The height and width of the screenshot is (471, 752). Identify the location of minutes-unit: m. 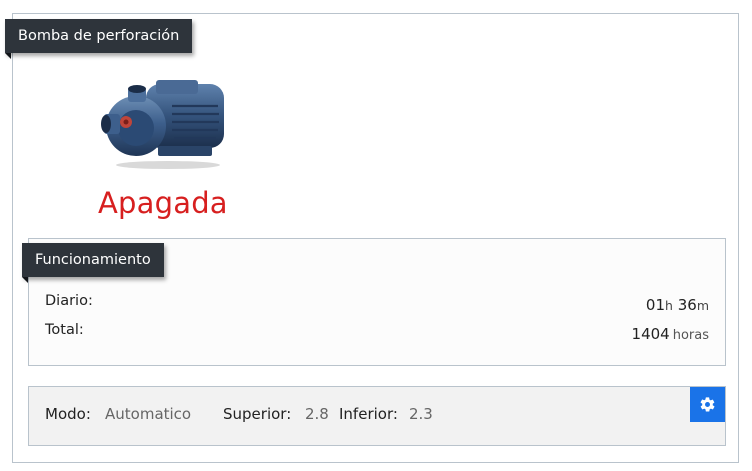
(702, 305).